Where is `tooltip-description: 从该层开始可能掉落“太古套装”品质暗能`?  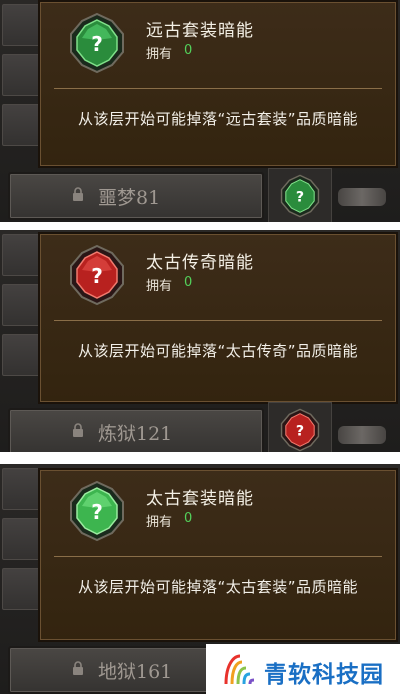 tooltip-description: 从该层开始可能掉落“太古套装”品质暗能 is located at coordinates (218, 587).